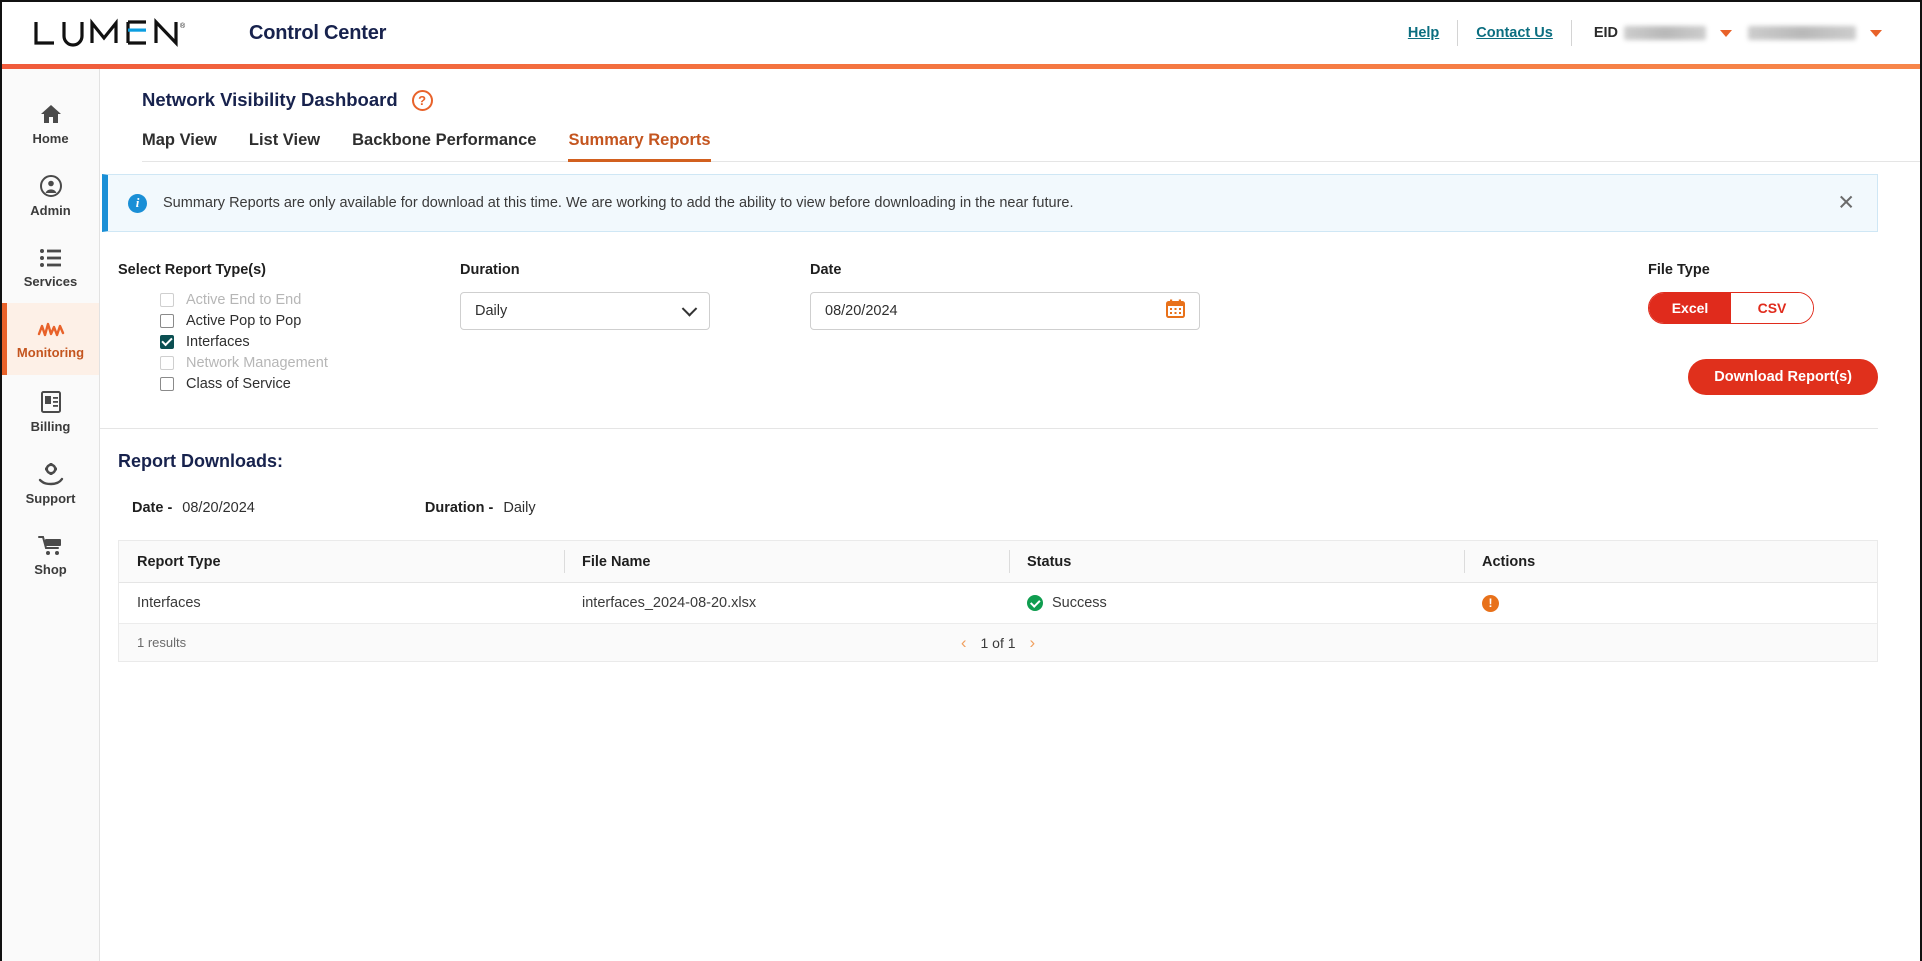  Describe the element at coordinates (192, 270) in the screenshot. I see `report-types-label: Select Report Type(s)` at that location.